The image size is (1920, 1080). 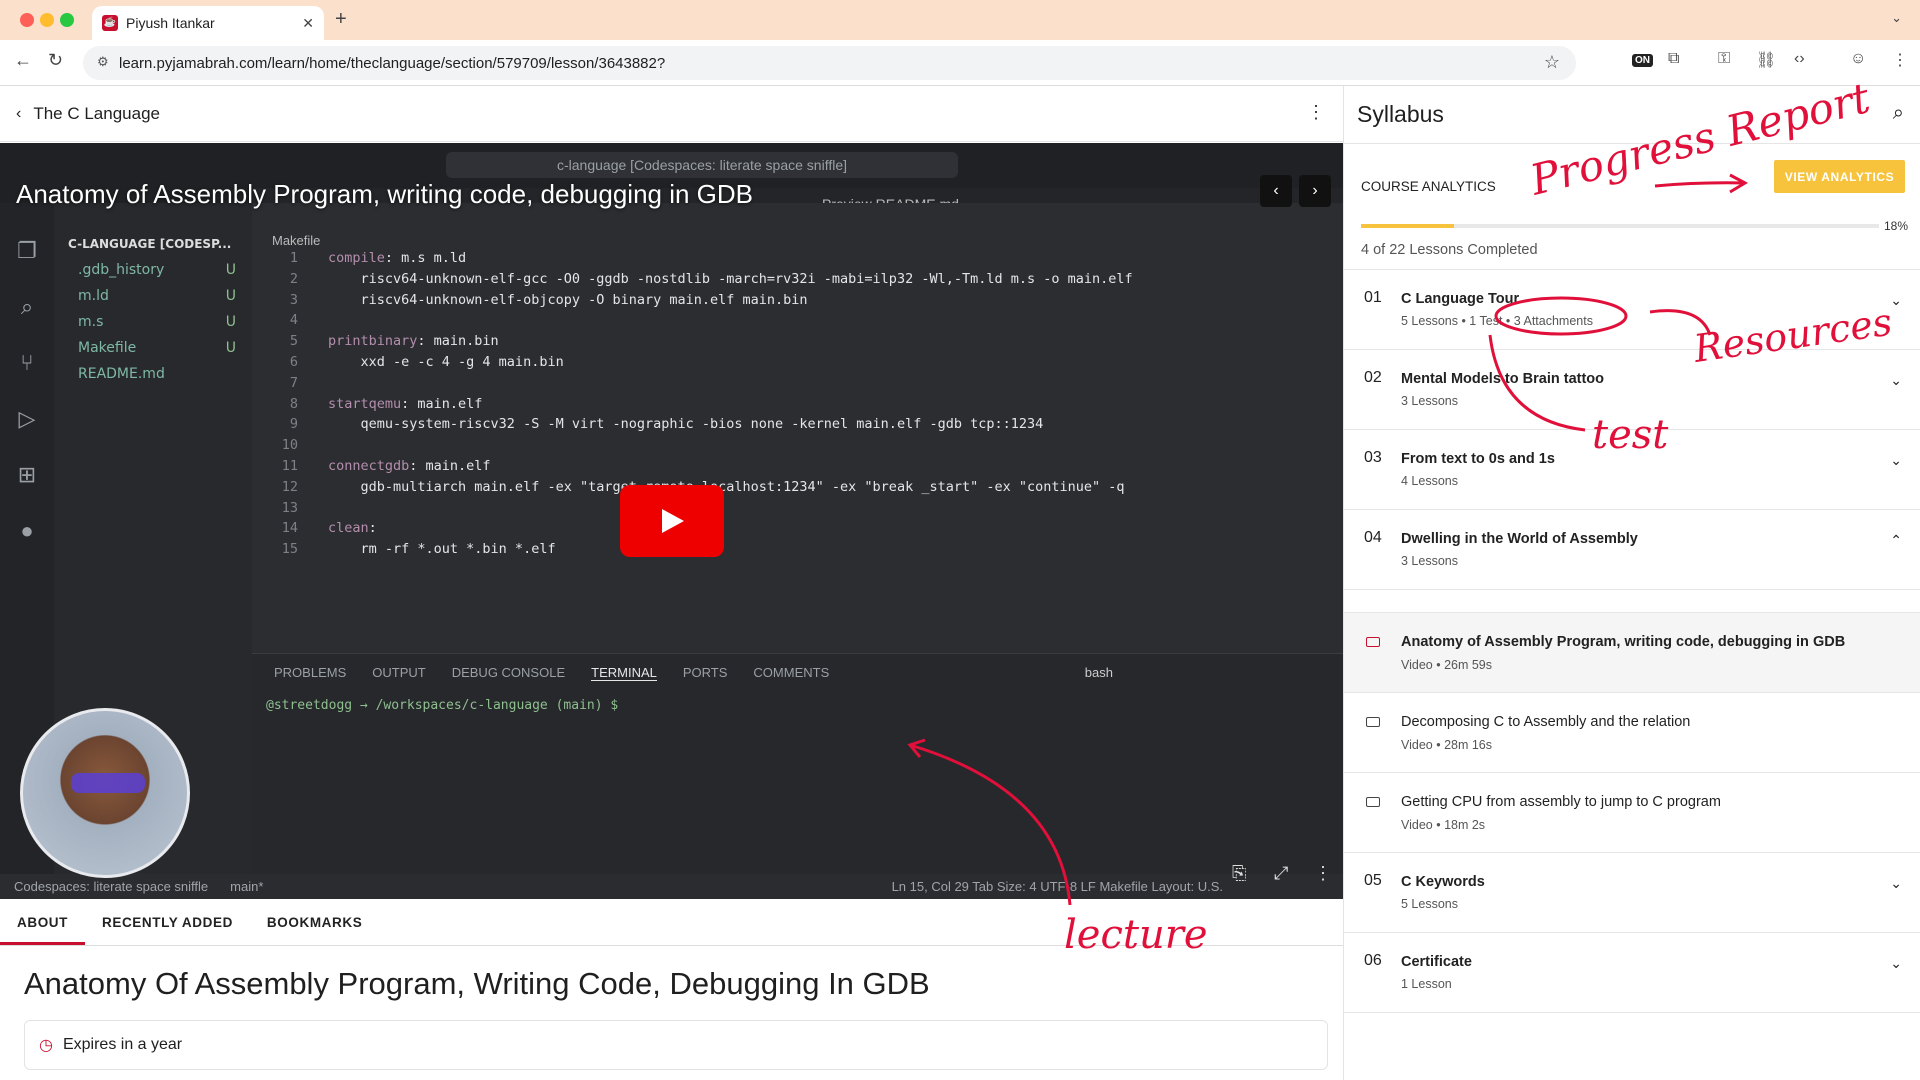 I want to click on minimize-window-button, so click(x=47, y=20).